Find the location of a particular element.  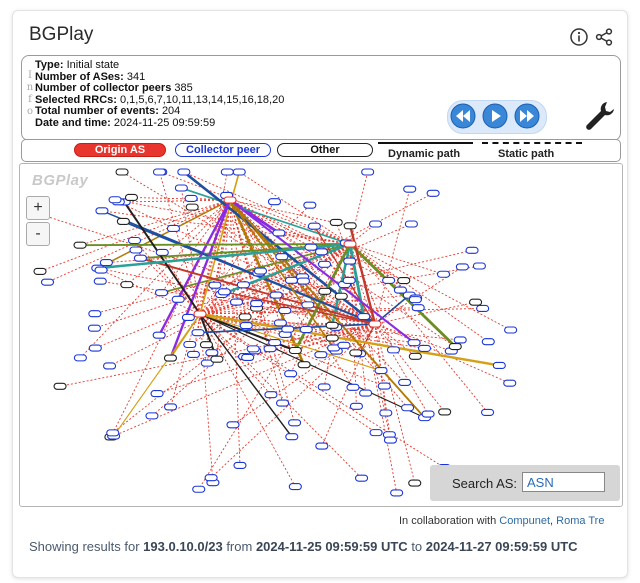

collaboration-note: In collaboration with Compunet, Roma Tre is located at coordinates (502, 521).